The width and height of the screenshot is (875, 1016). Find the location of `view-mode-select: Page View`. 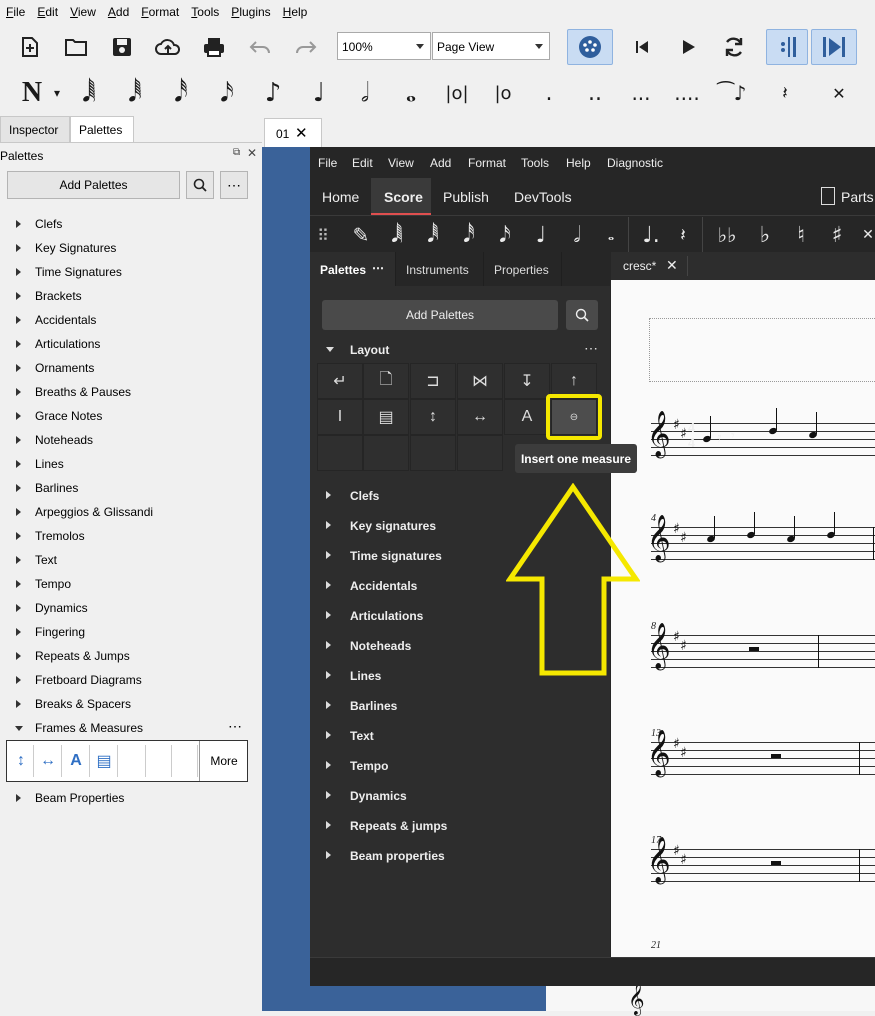

view-mode-select: Page View is located at coordinates (491, 46).